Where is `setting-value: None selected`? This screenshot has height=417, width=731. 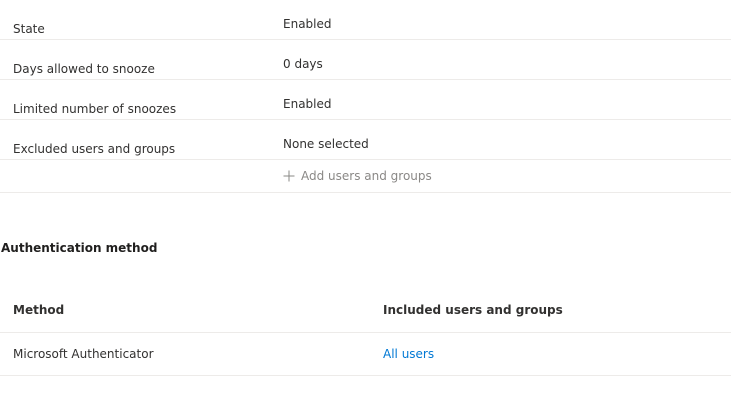 setting-value: None selected is located at coordinates (326, 144).